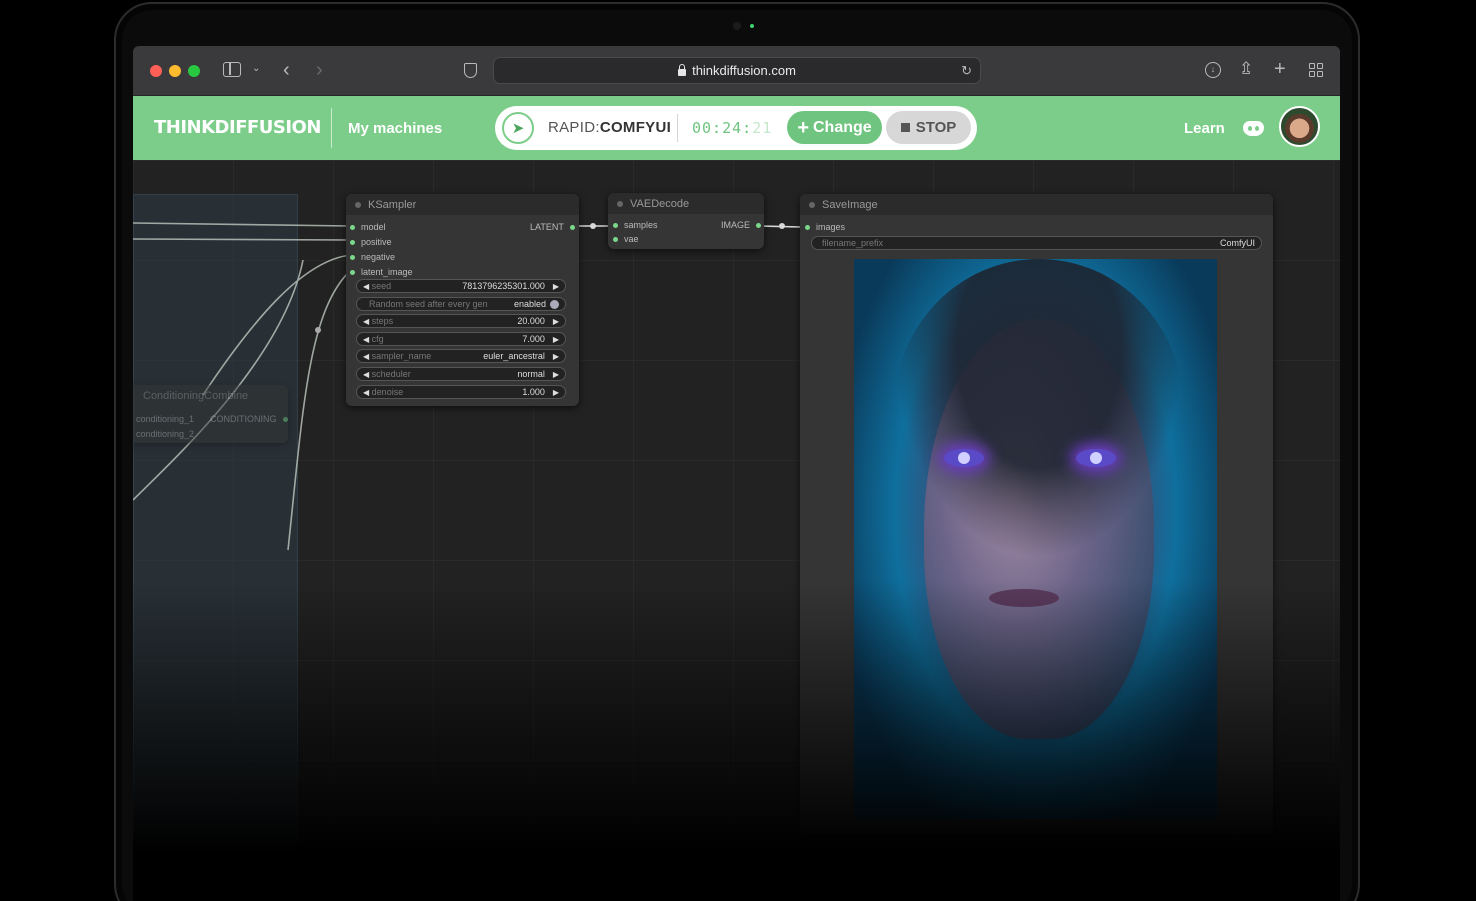 The image size is (1476, 901). What do you see at coordinates (156, 71) in the screenshot?
I see `close-window-button` at bounding box center [156, 71].